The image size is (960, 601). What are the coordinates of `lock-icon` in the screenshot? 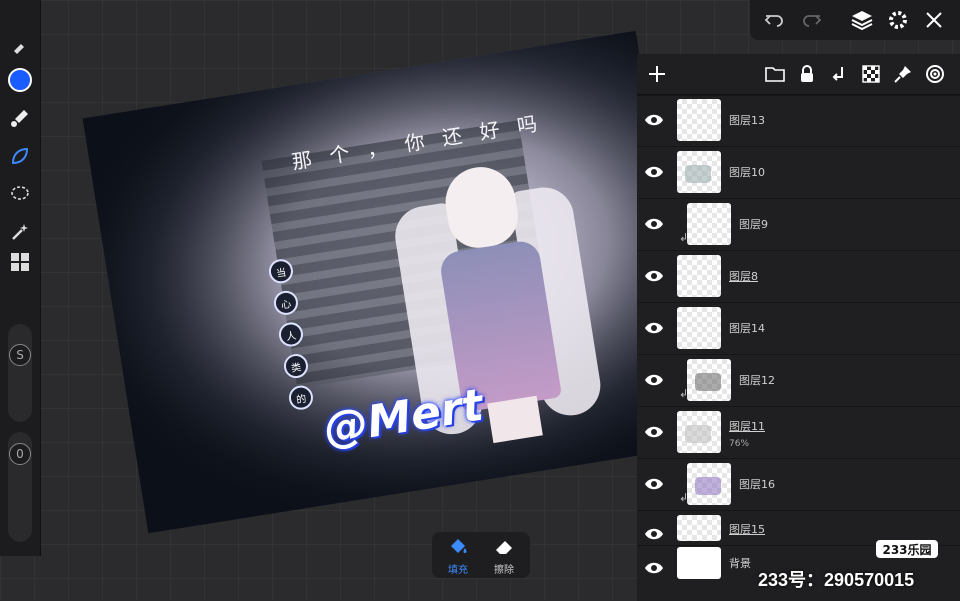 It's located at (807, 74).